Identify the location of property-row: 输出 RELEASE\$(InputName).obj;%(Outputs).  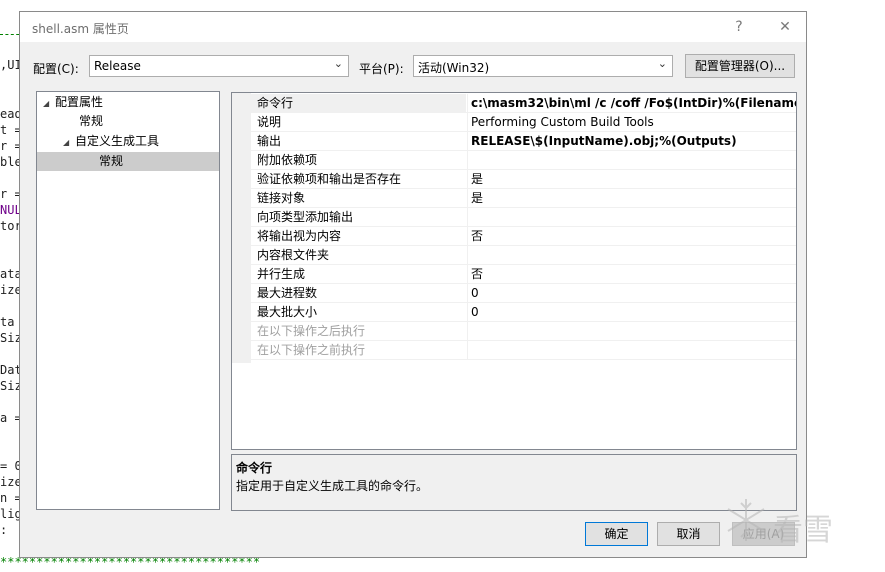
(523, 141).